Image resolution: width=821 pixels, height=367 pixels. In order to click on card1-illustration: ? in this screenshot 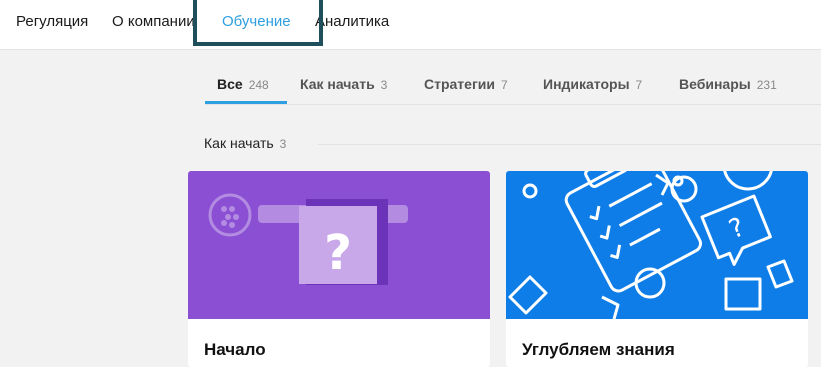, I will do `click(308, 239)`.